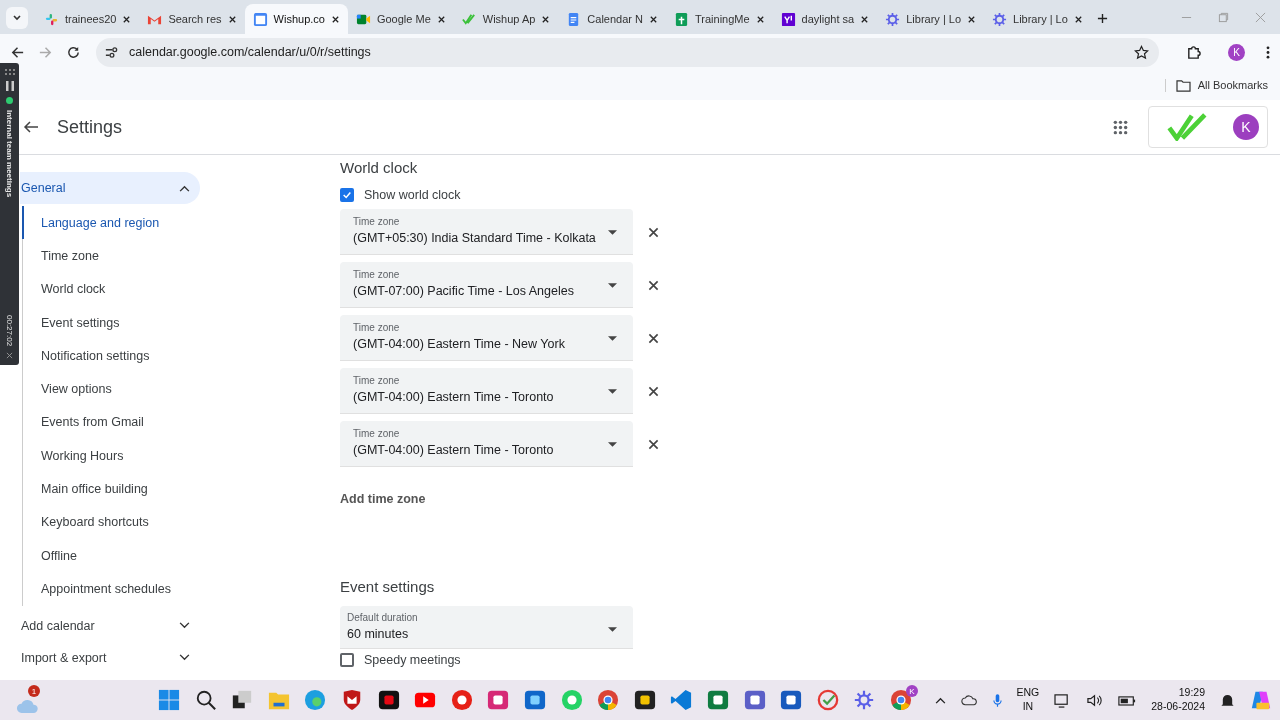 Image resolution: width=1280 pixels, height=720 pixels. What do you see at coordinates (461, 700) in the screenshot?
I see `music-app-icon` at bounding box center [461, 700].